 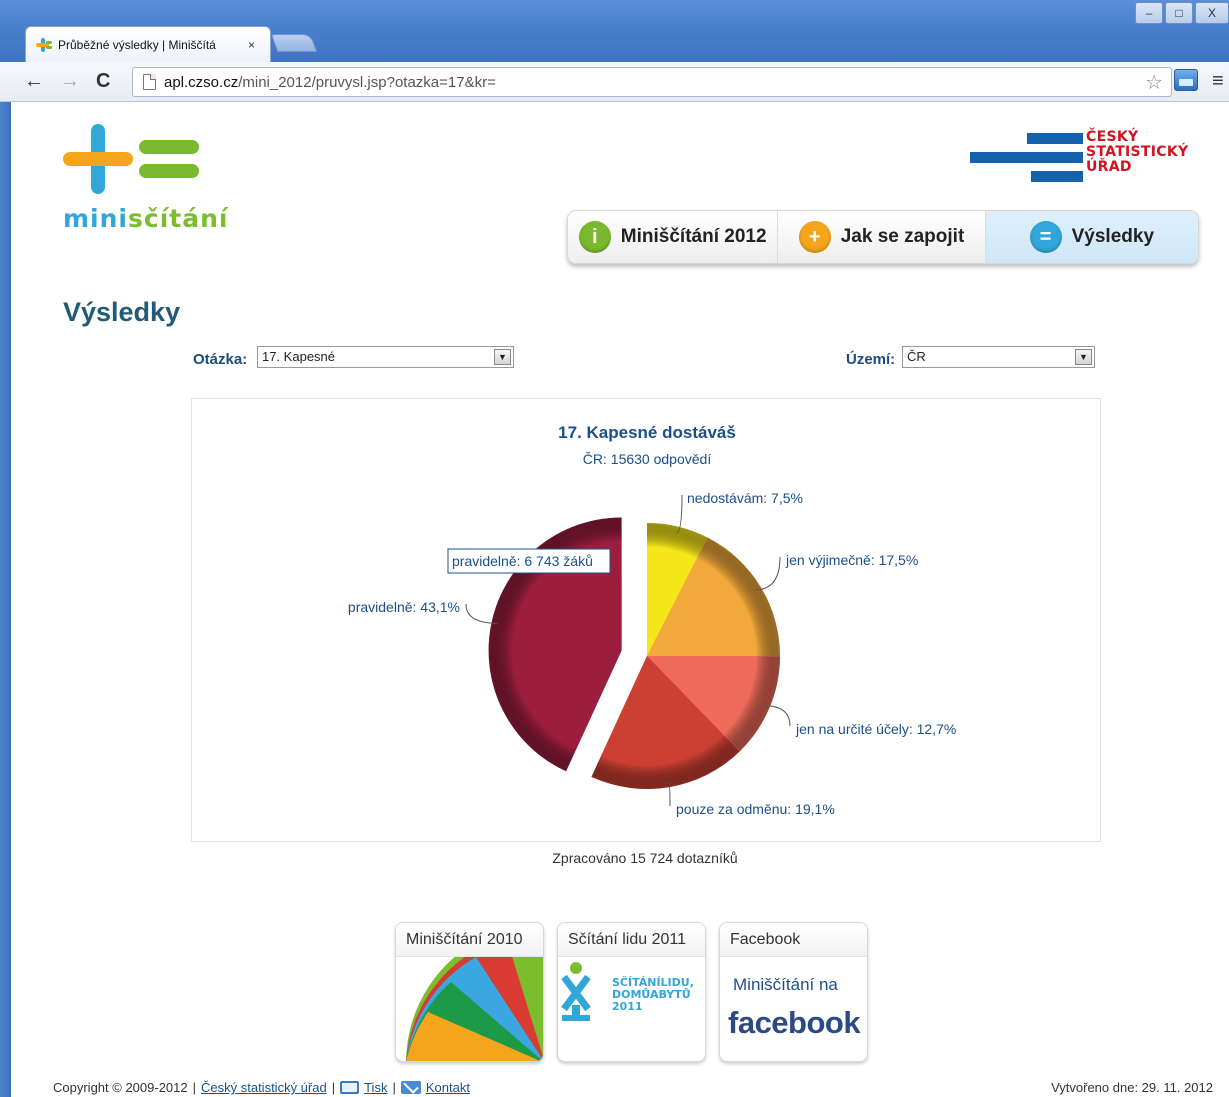 What do you see at coordinates (653, 994) in the screenshot?
I see `scitani-logo-text: SČÍTÁNÍLIDU, DOMŮABYTŮ 2011` at bounding box center [653, 994].